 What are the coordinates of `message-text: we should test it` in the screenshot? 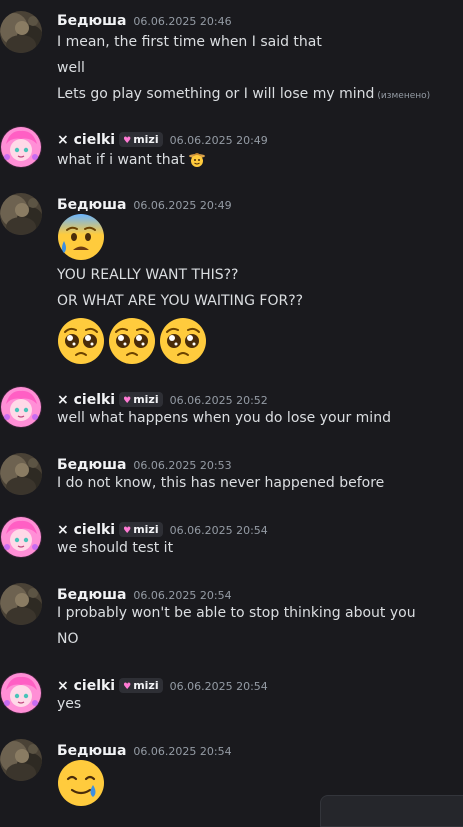 It's located at (115, 548).